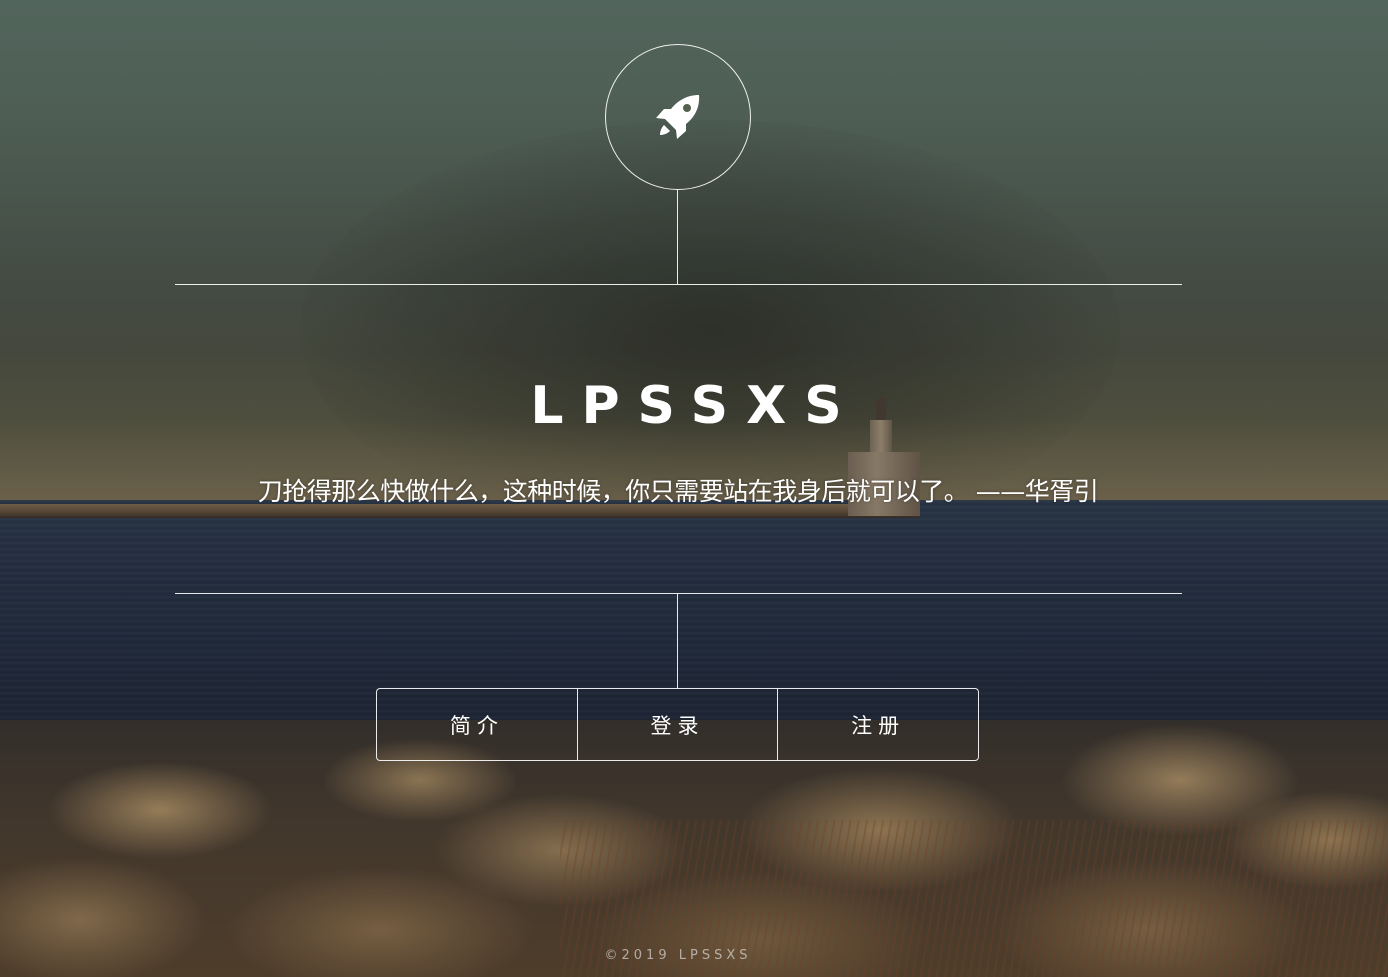 Image resolution: width=1388 pixels, height=977 pixels. I want to click on nav-register-button: 注册, so click(877, 724).